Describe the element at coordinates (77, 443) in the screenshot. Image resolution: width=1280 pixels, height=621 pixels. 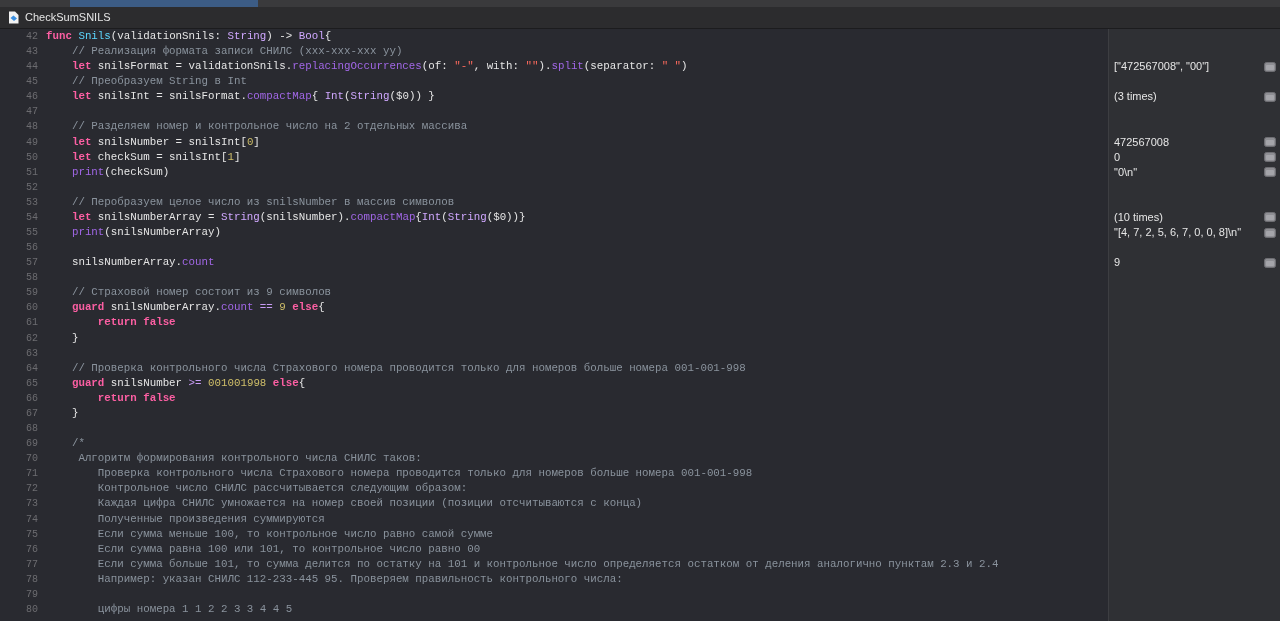
I see `code-line: /*` at that location.